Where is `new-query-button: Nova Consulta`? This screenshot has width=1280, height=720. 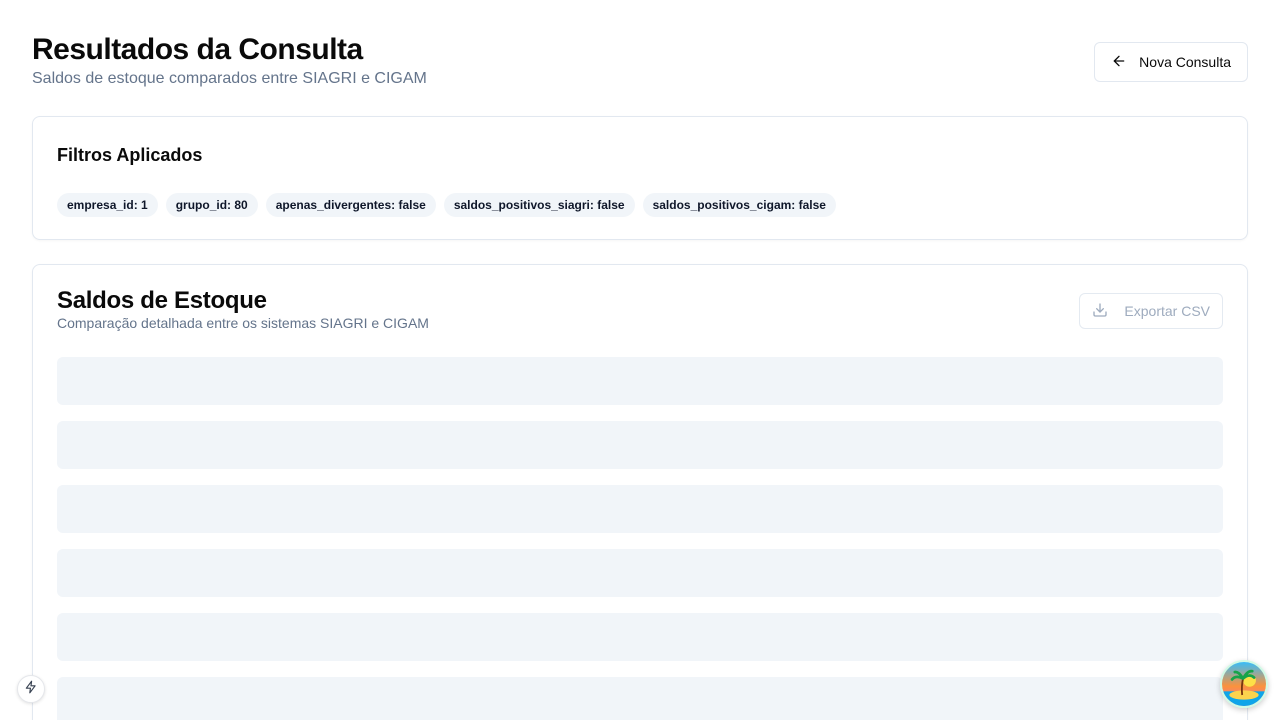
new-query-button: Nova Consulta is located at coordinates (1171, 62).